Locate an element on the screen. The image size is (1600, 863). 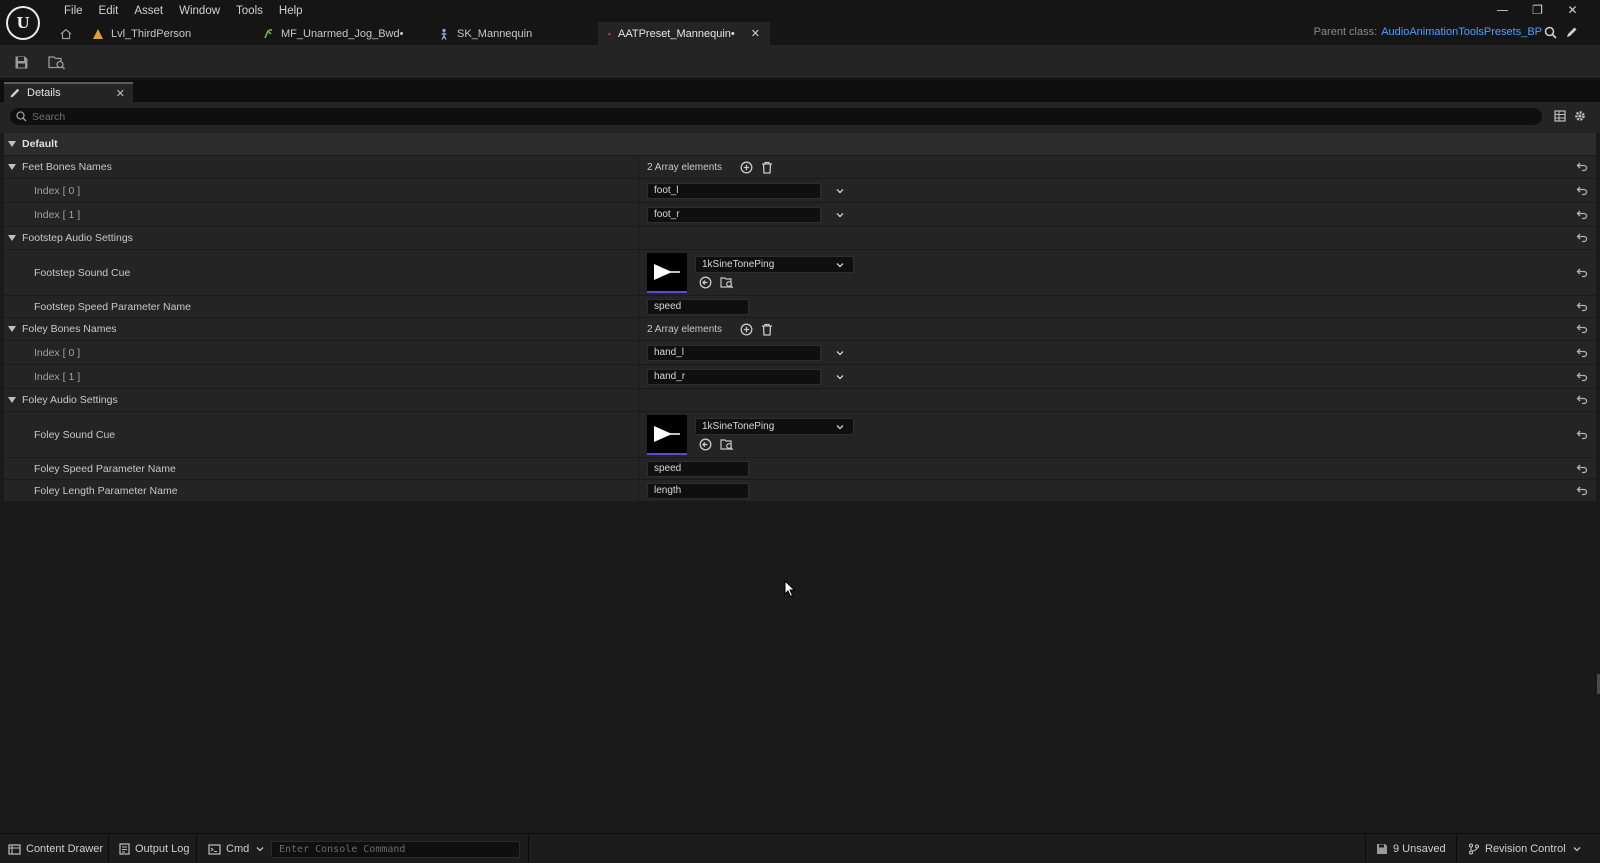
close-window-button: ✕ is located at coordinates (1572, 10).